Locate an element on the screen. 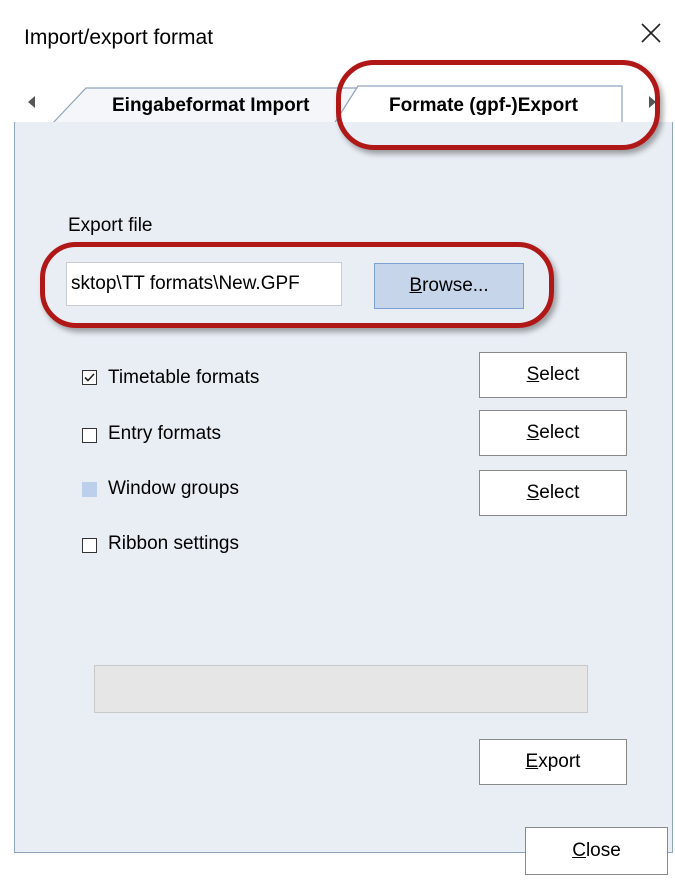 The width and height of the screenshot is (675, 886). select-timetable-formats-button: Select is located at coordinates (553, 375).